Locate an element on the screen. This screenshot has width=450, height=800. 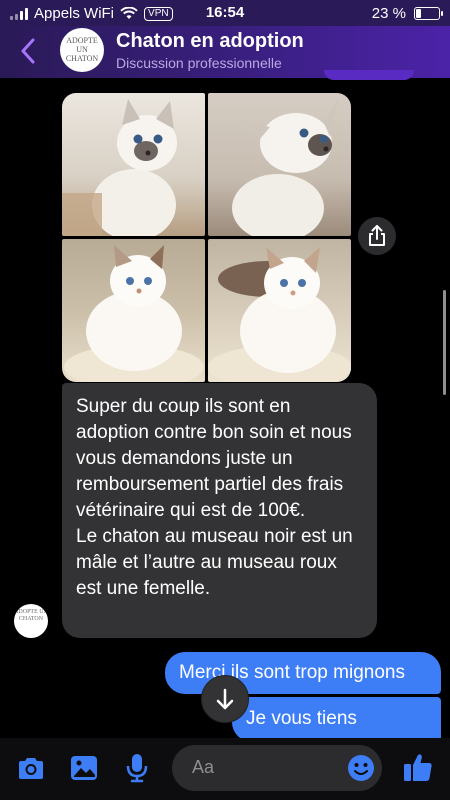
sender-avatar: ADOPTE UN CHATON is located at coordinates (31, 621).